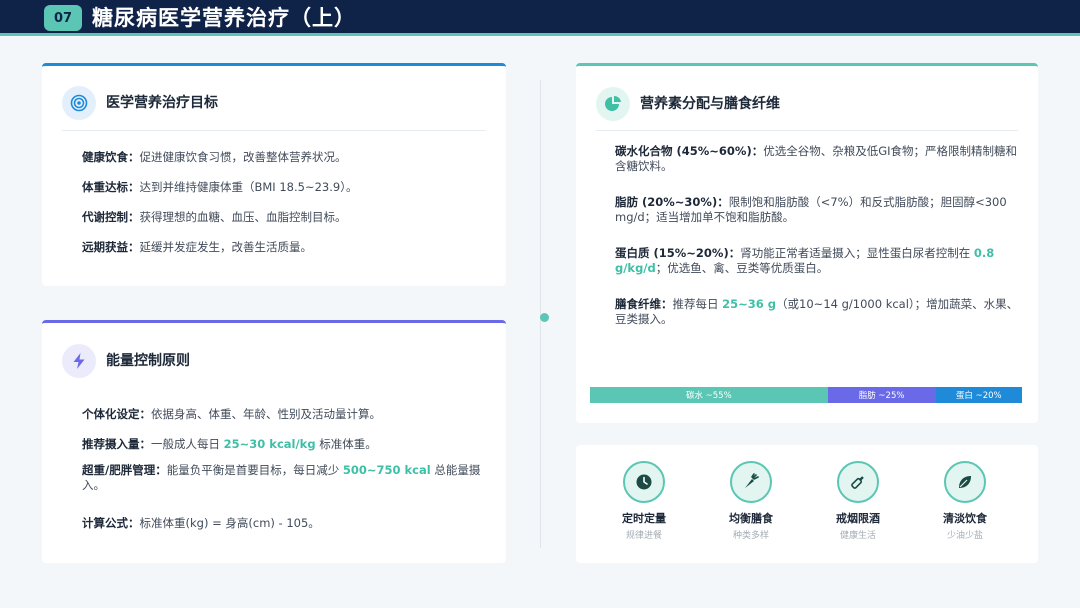 The width and height of the screenshot is (1080, 608). Describe the element at coordinates (964, 536) in the screenshot. I see `tip-sub: 少油少盐` at that location.